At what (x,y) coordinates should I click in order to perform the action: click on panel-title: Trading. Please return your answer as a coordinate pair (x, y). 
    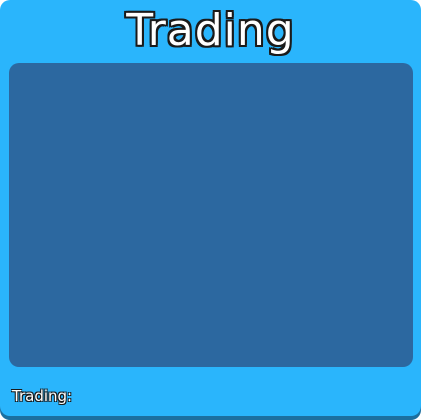
    Looking at the image, I should click on (210, 30).